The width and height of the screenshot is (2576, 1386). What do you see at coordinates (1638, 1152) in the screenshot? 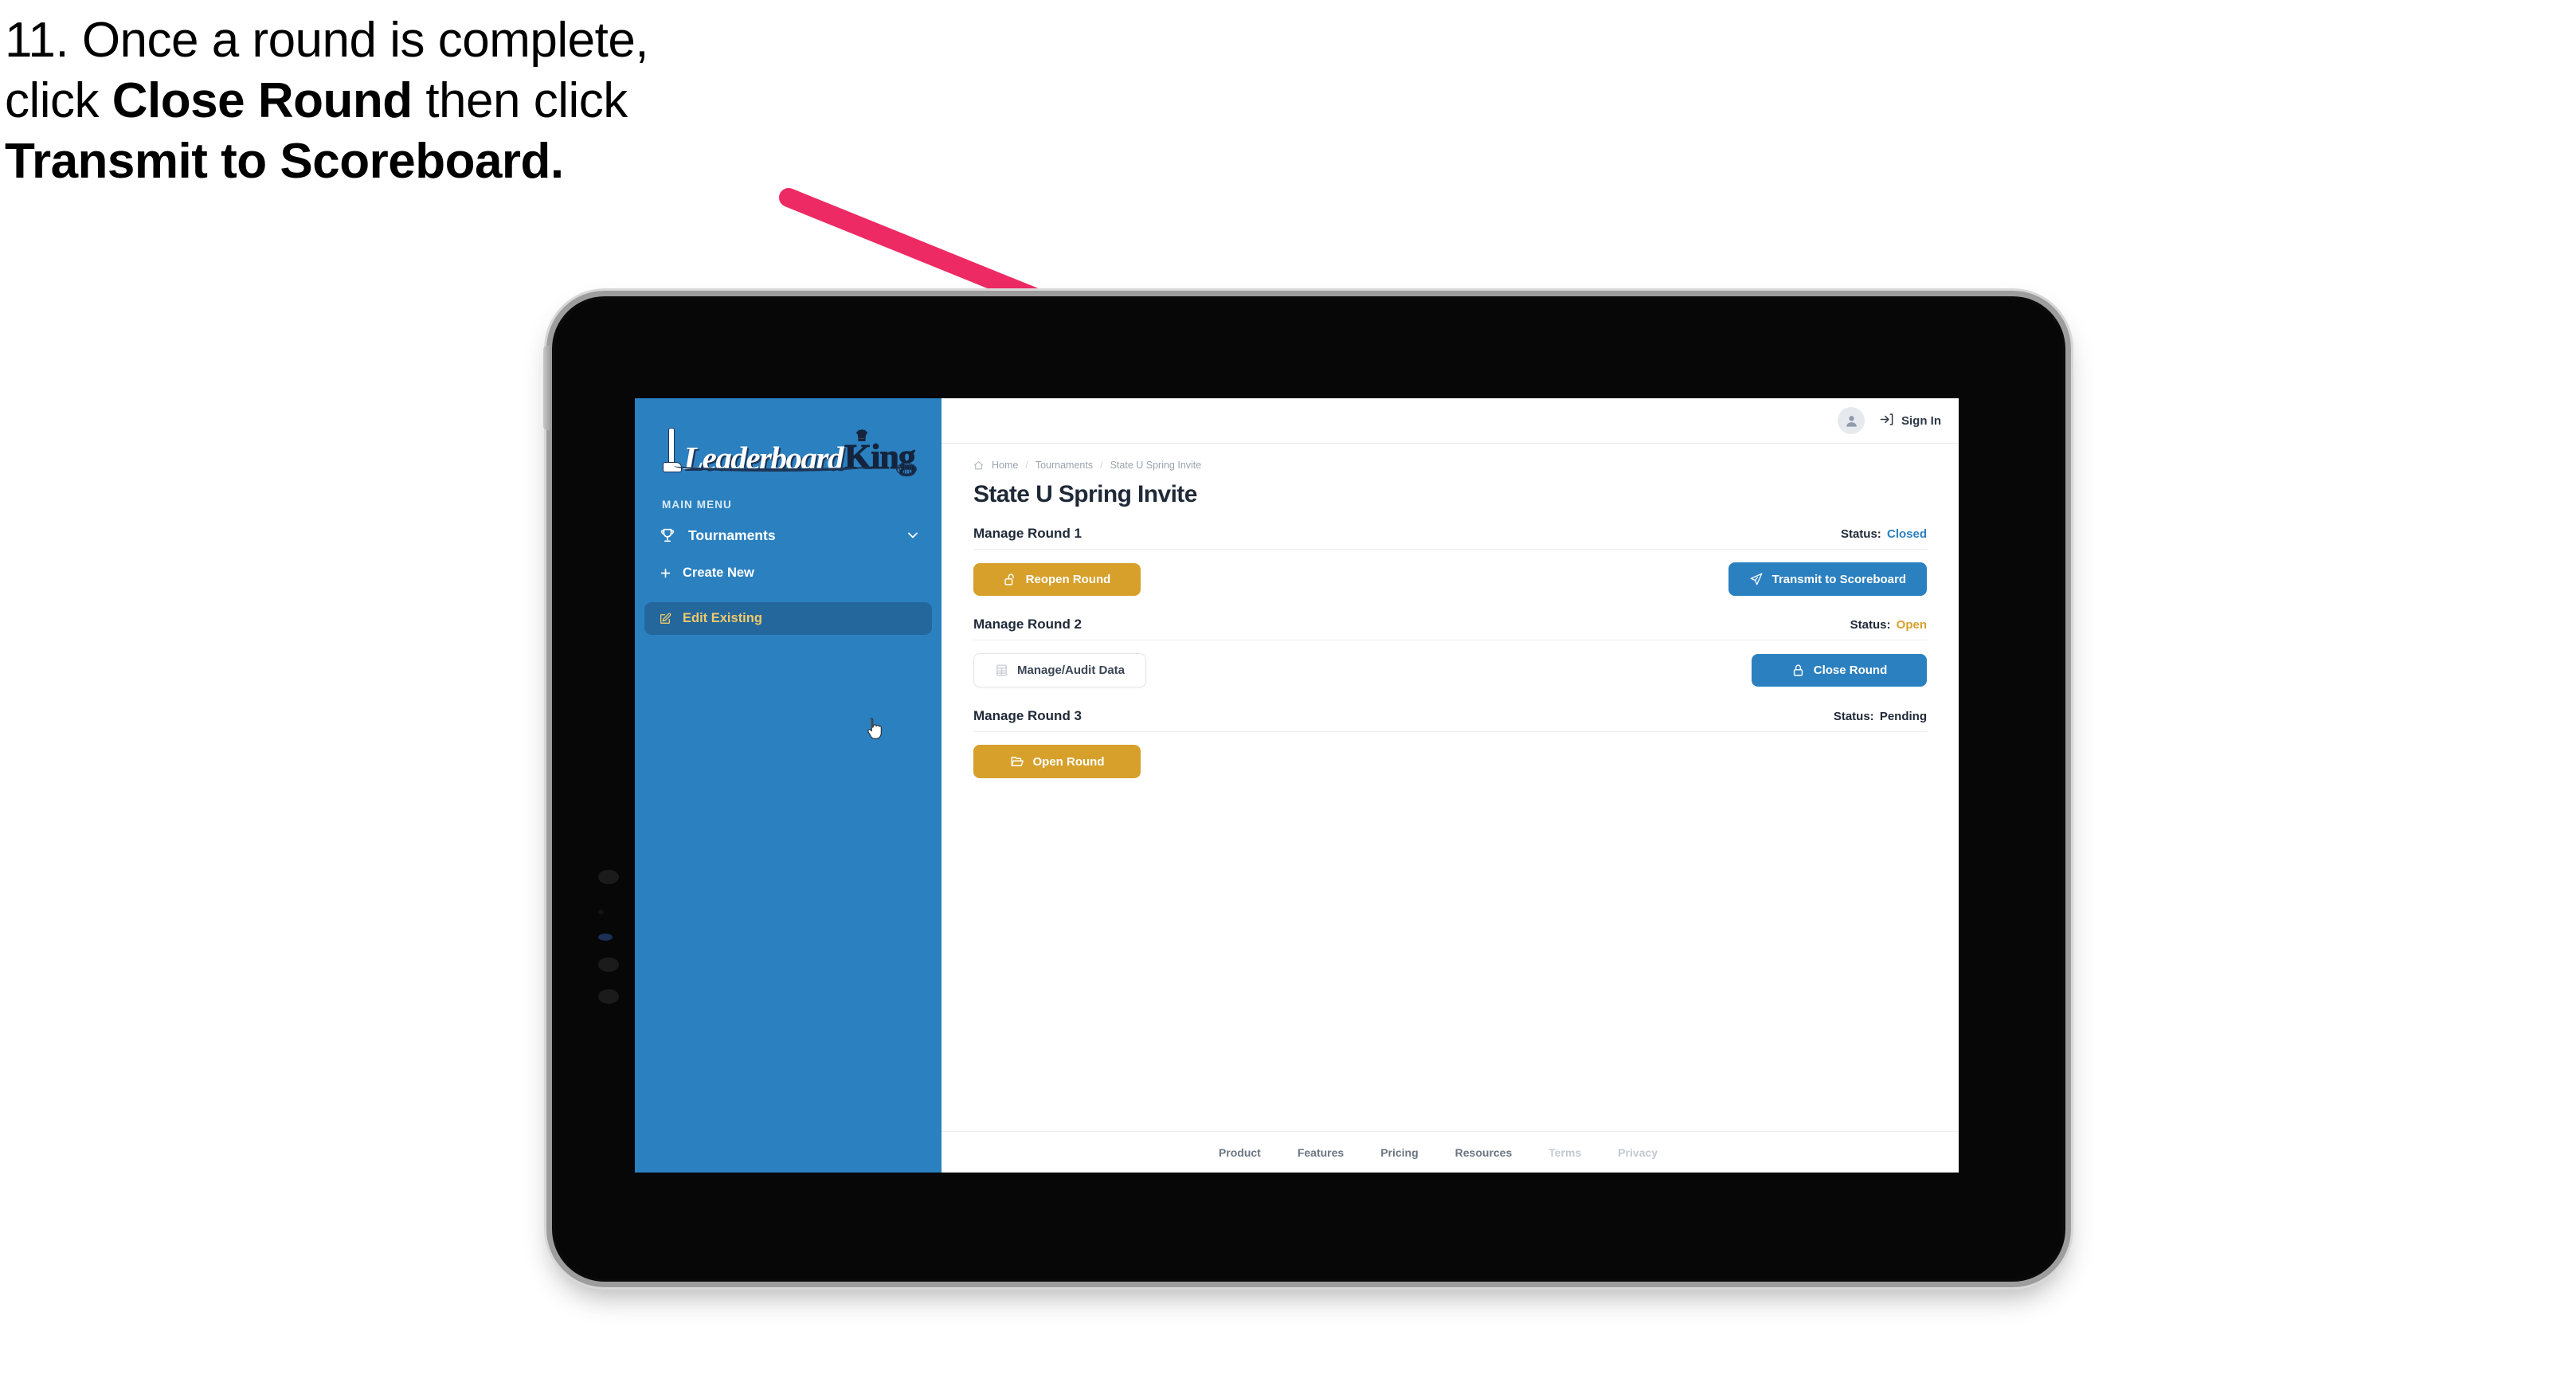
I see `footer-link-privacy: Privacy` at bounding box center [1638, 1152].